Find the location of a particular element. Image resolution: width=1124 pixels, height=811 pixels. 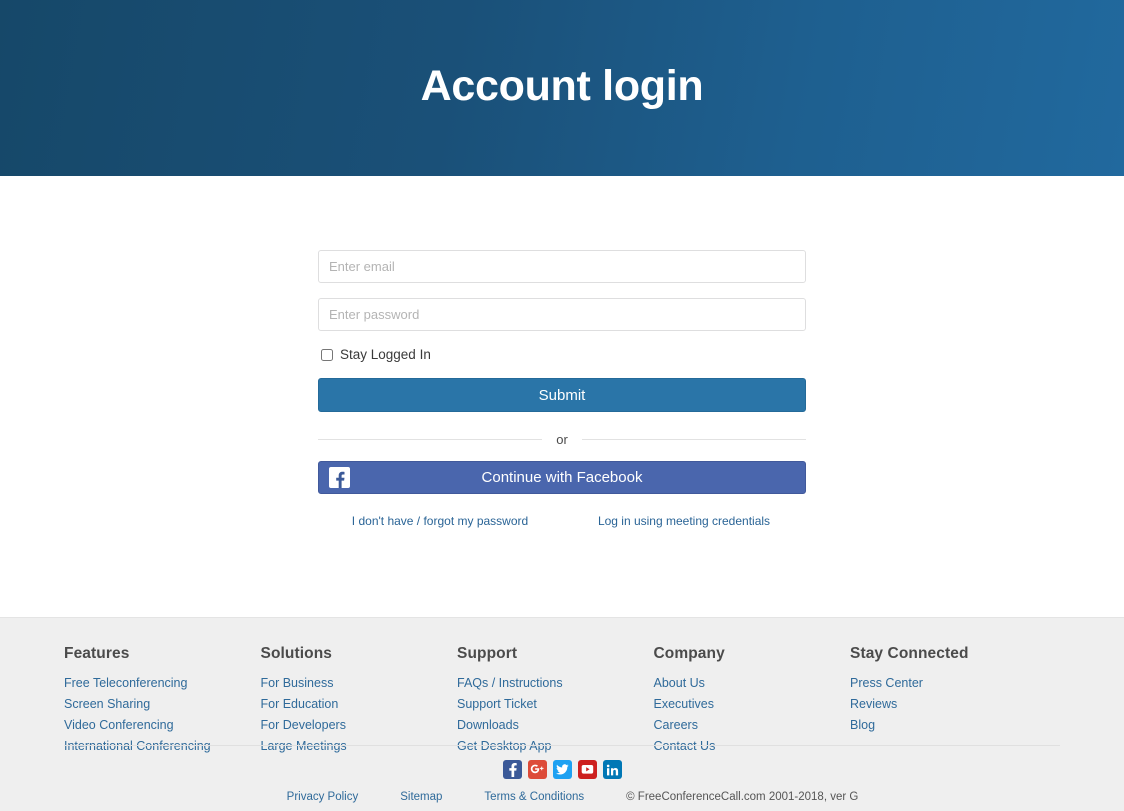

list-item: Executives is located at coordinates (752, 704).